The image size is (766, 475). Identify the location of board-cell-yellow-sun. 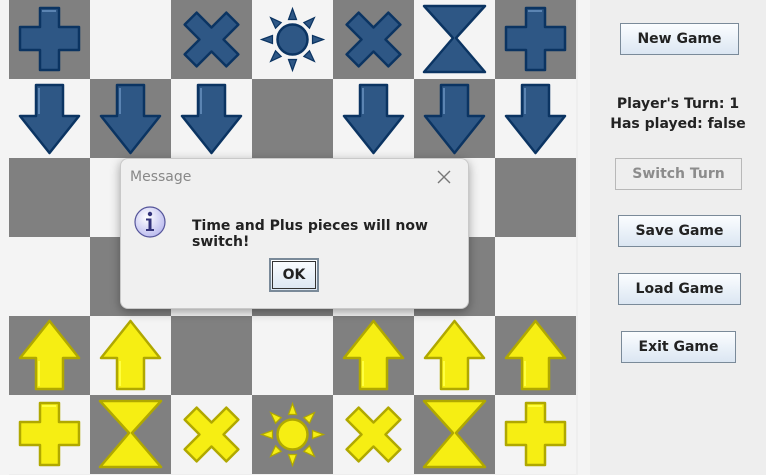
(292, 434).